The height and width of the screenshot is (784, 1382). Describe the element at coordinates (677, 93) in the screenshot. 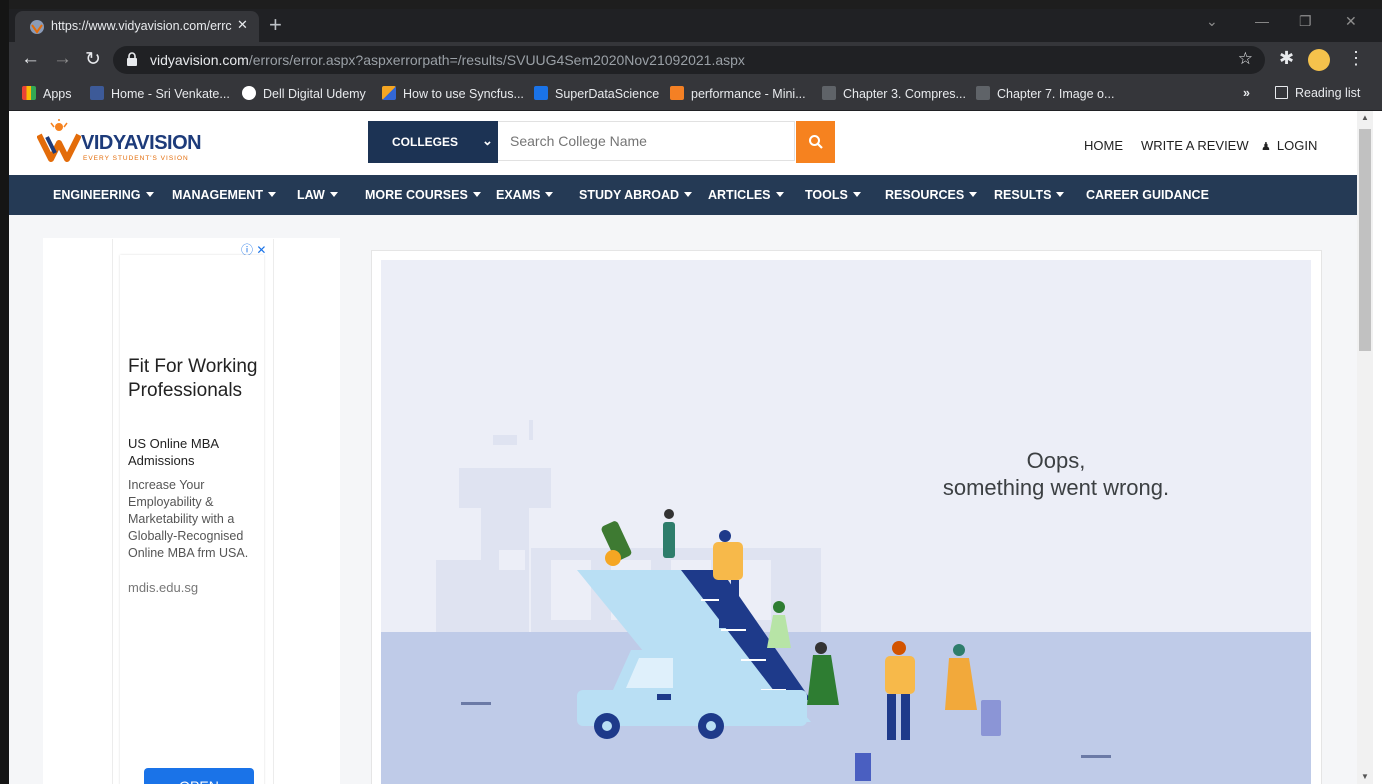

I see `stackoverflow-icon` at that location.